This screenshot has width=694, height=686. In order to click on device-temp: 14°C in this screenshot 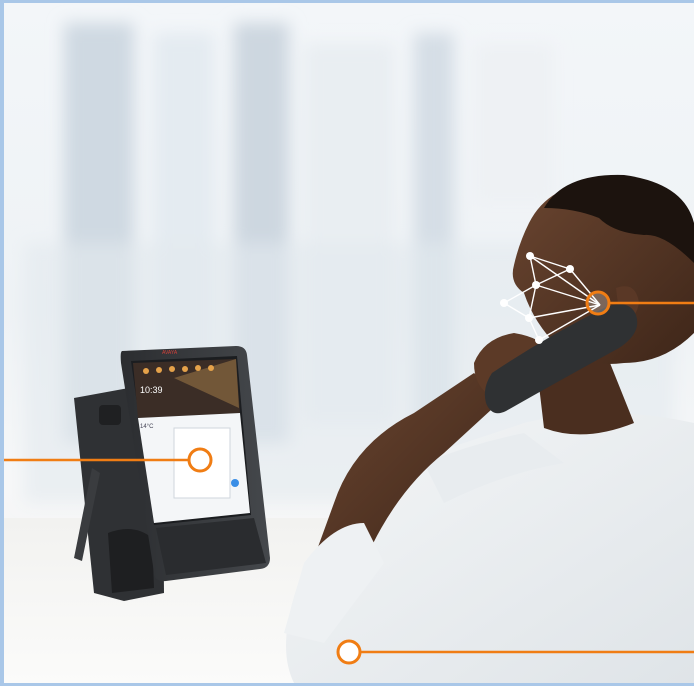, I will do `click(147, 427)`.